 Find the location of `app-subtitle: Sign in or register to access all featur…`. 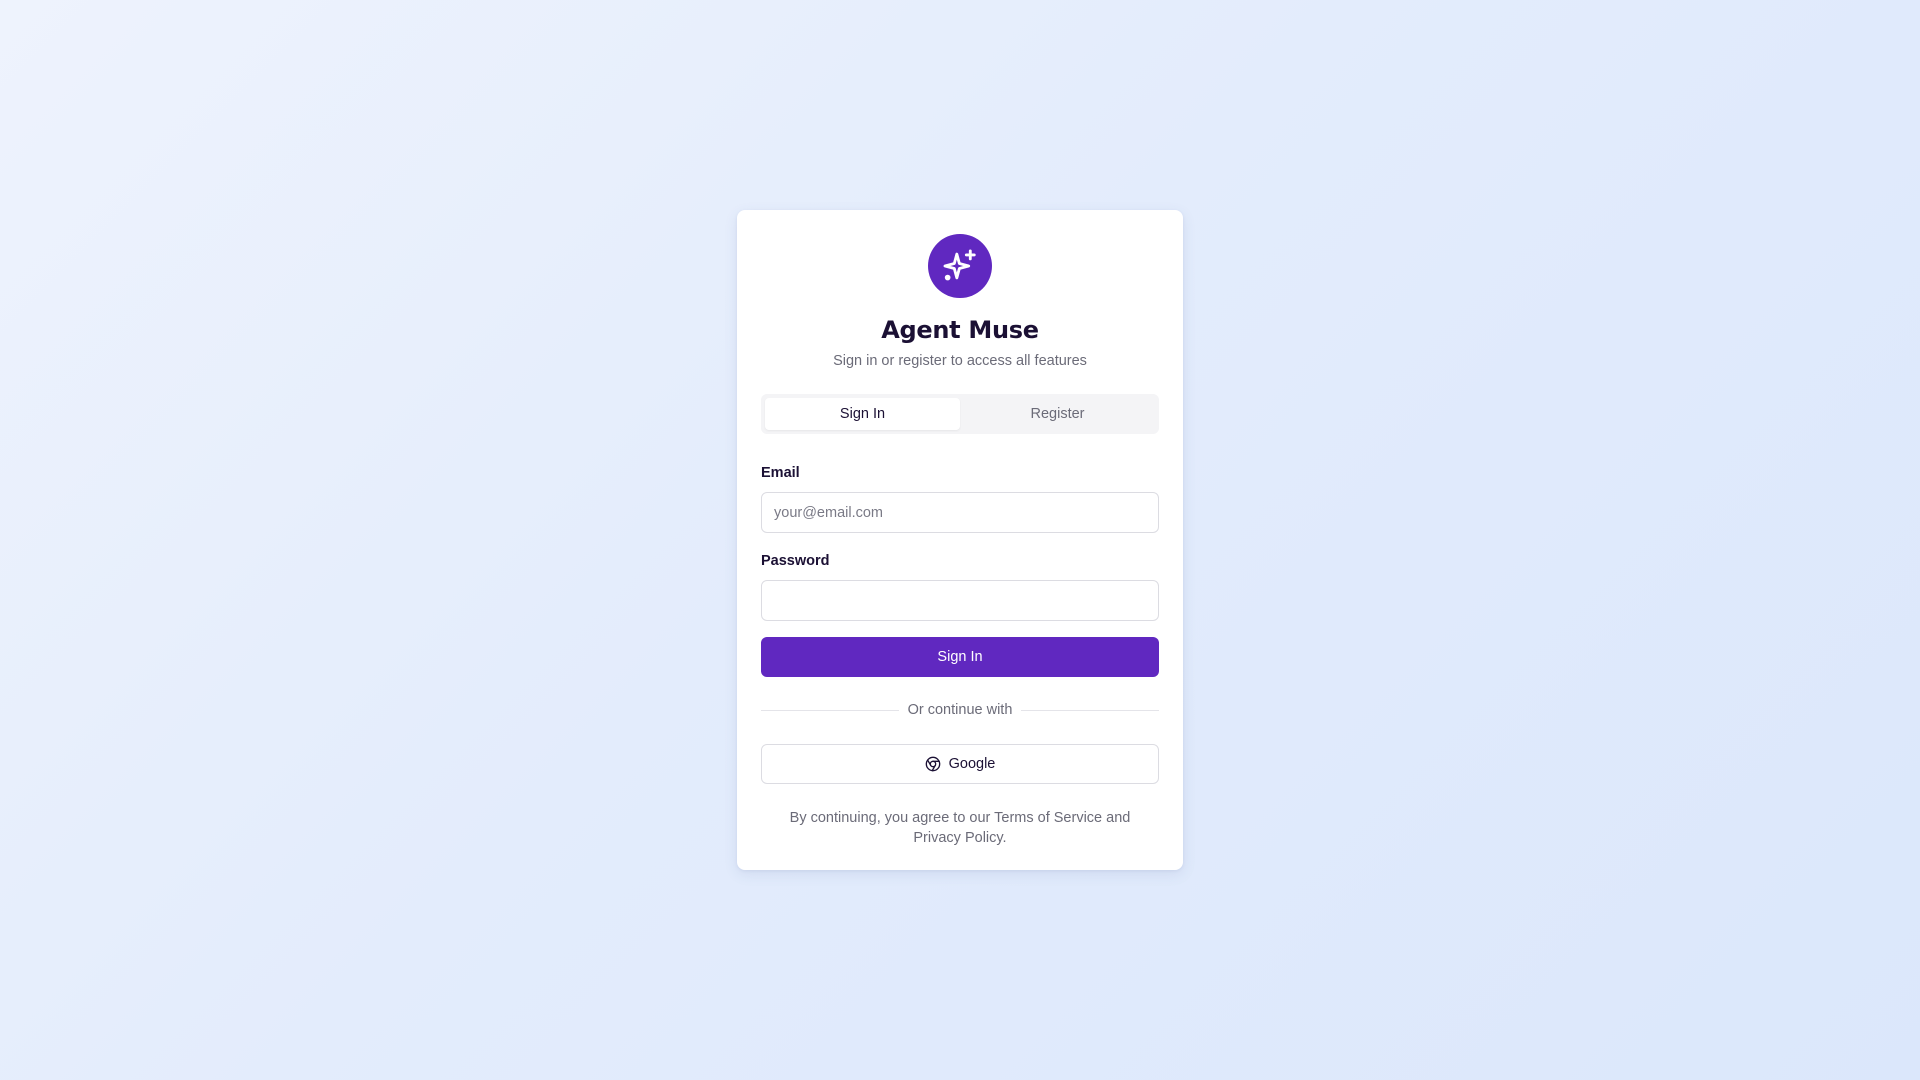

app-subtitle: Sign in or register to access all featur… is located at coordinates (960, 361).